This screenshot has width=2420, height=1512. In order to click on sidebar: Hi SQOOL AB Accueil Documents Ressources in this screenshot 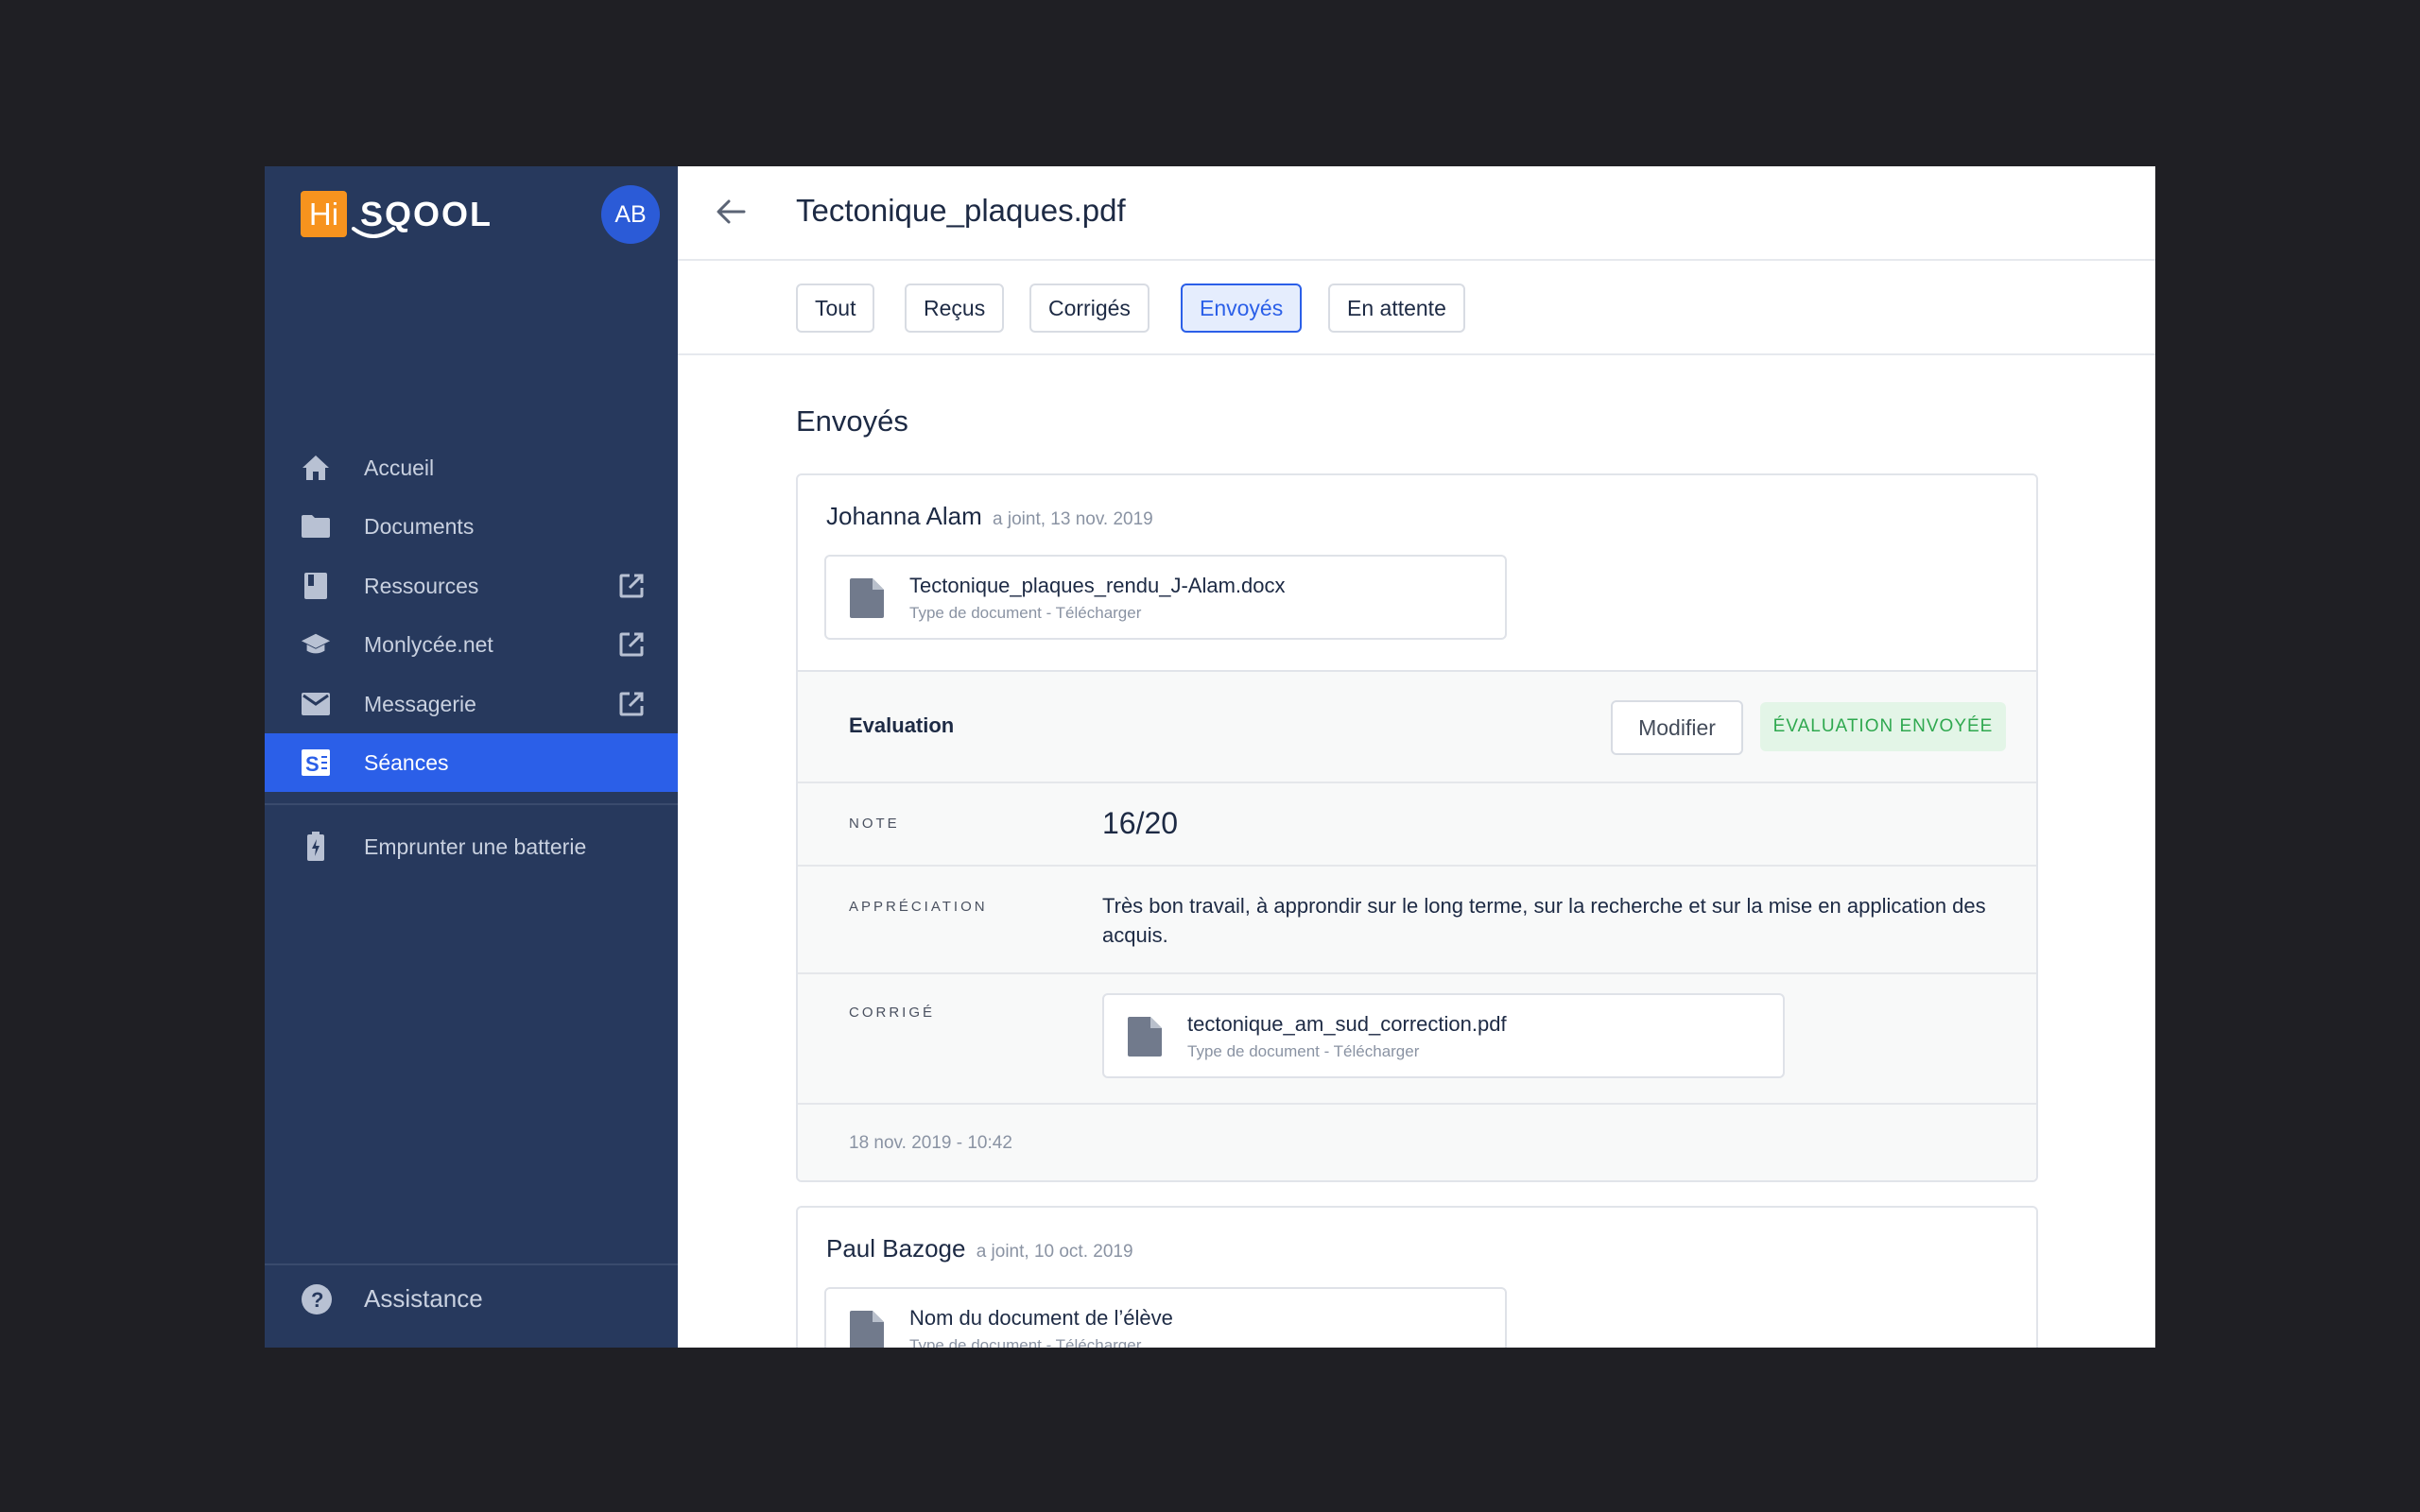, I will do `click(471, 757)`.